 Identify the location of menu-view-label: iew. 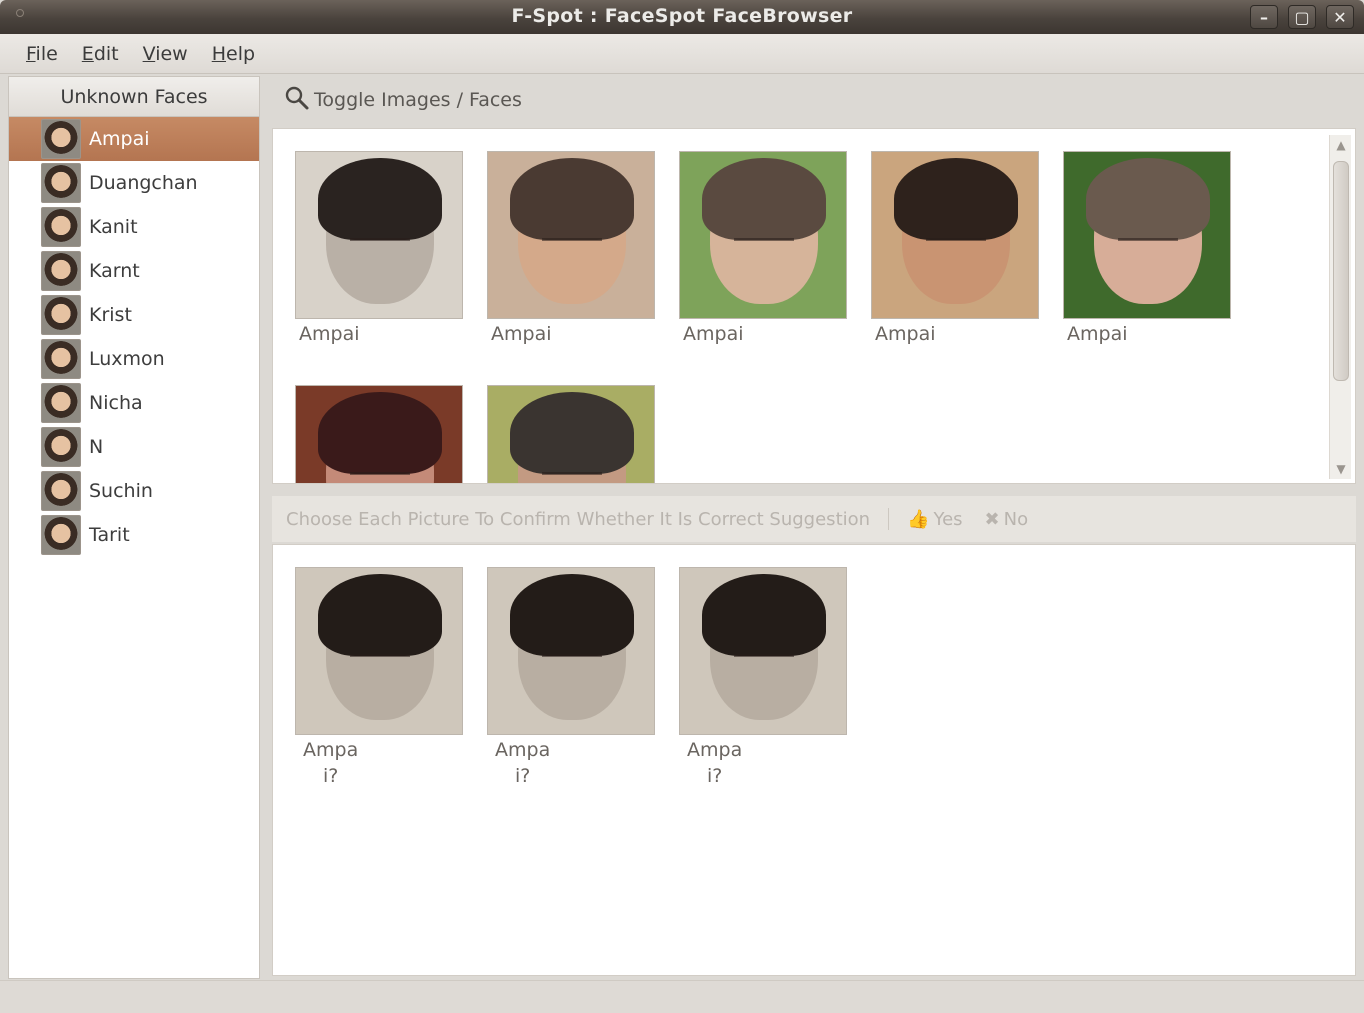
(171, 53).